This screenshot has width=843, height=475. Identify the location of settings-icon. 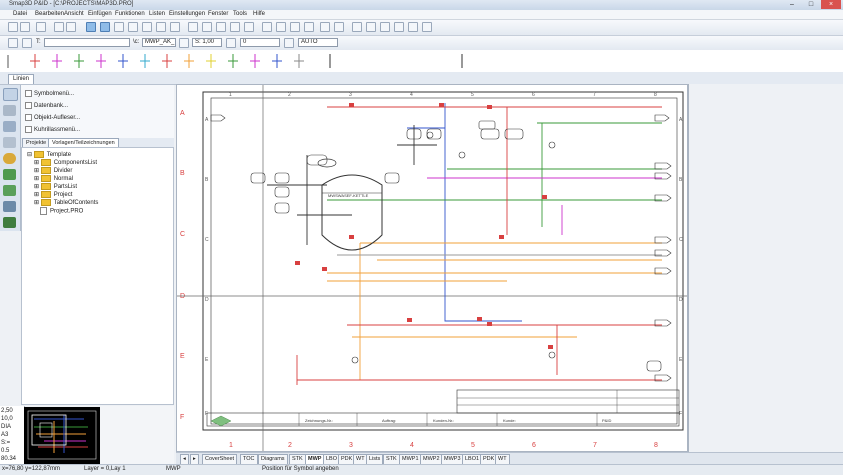
(9, 206).